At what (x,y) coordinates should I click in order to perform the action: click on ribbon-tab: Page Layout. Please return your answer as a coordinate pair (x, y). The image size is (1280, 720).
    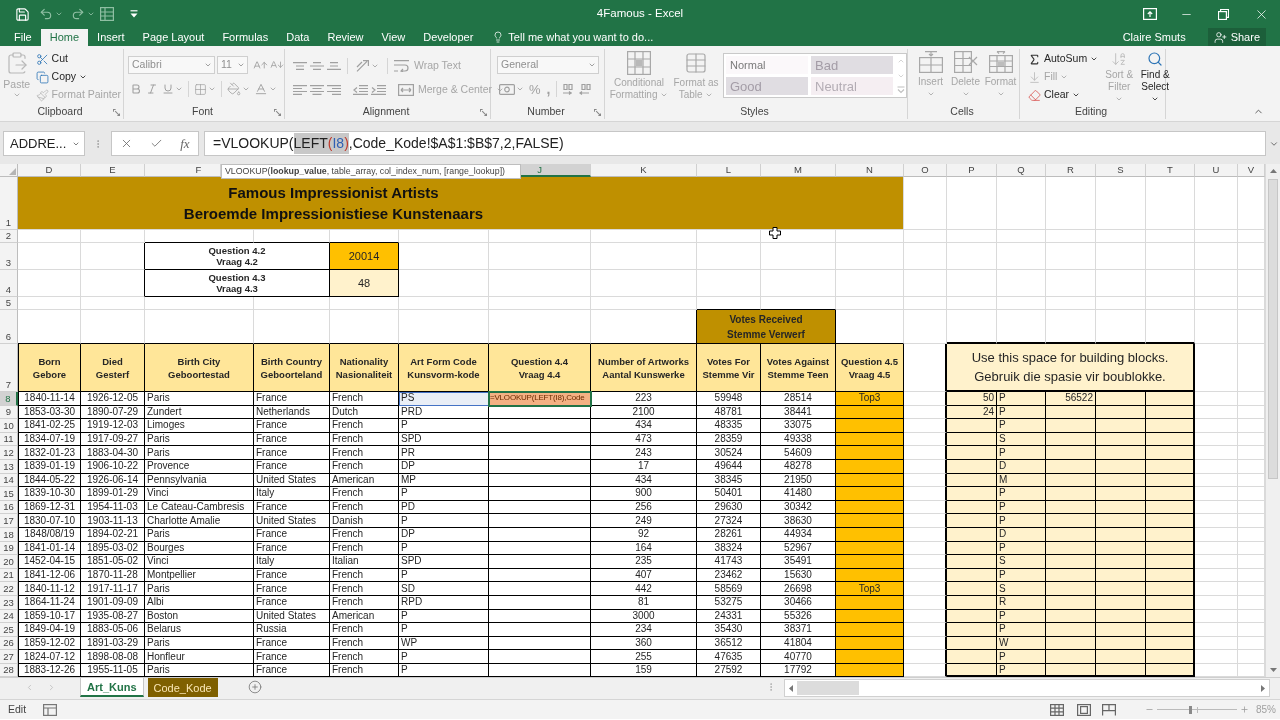
    Looking at the image, I should click on (173, 37).